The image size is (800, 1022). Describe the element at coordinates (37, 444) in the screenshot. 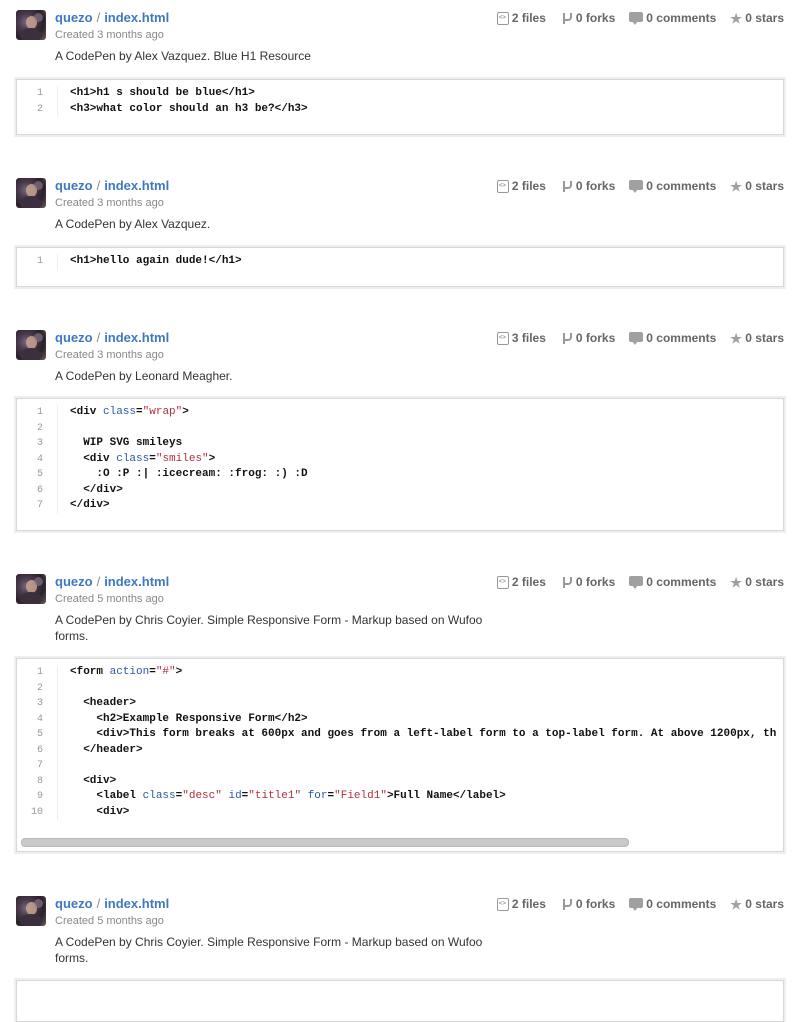

I see `line-number: 3` at that location.